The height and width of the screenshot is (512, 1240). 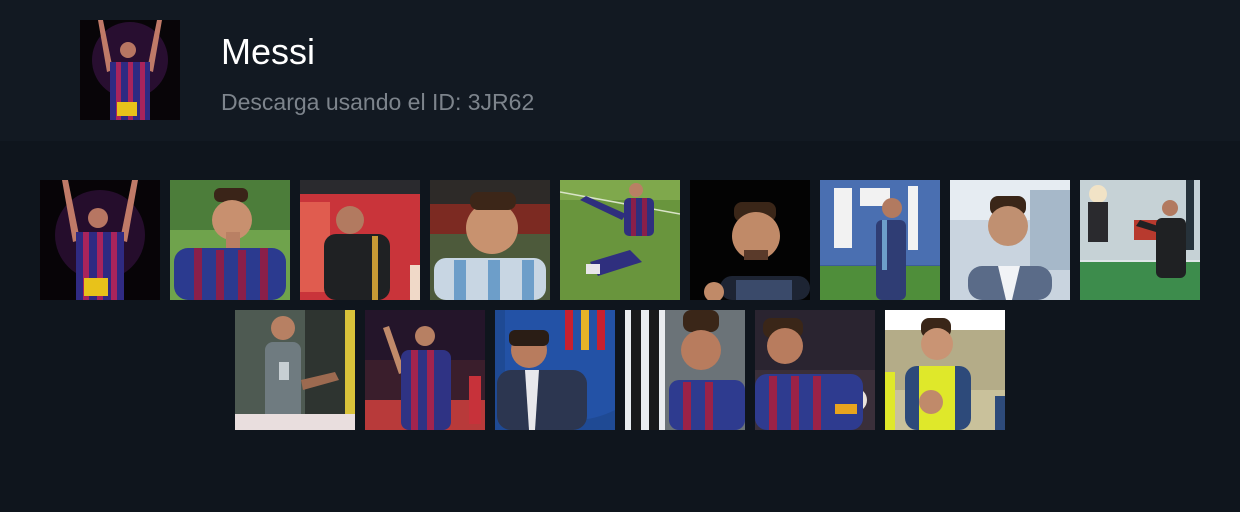 I want to click on messi-sitting-on-pitch-icon, so click(x=620, y=240).